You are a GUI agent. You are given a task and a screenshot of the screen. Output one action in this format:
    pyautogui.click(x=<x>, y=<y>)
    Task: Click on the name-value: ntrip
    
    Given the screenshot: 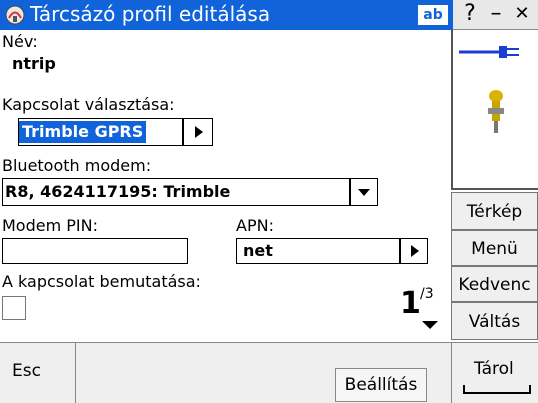 What is the action you would take?
    pyautogui.click(x=34, y=63)
    